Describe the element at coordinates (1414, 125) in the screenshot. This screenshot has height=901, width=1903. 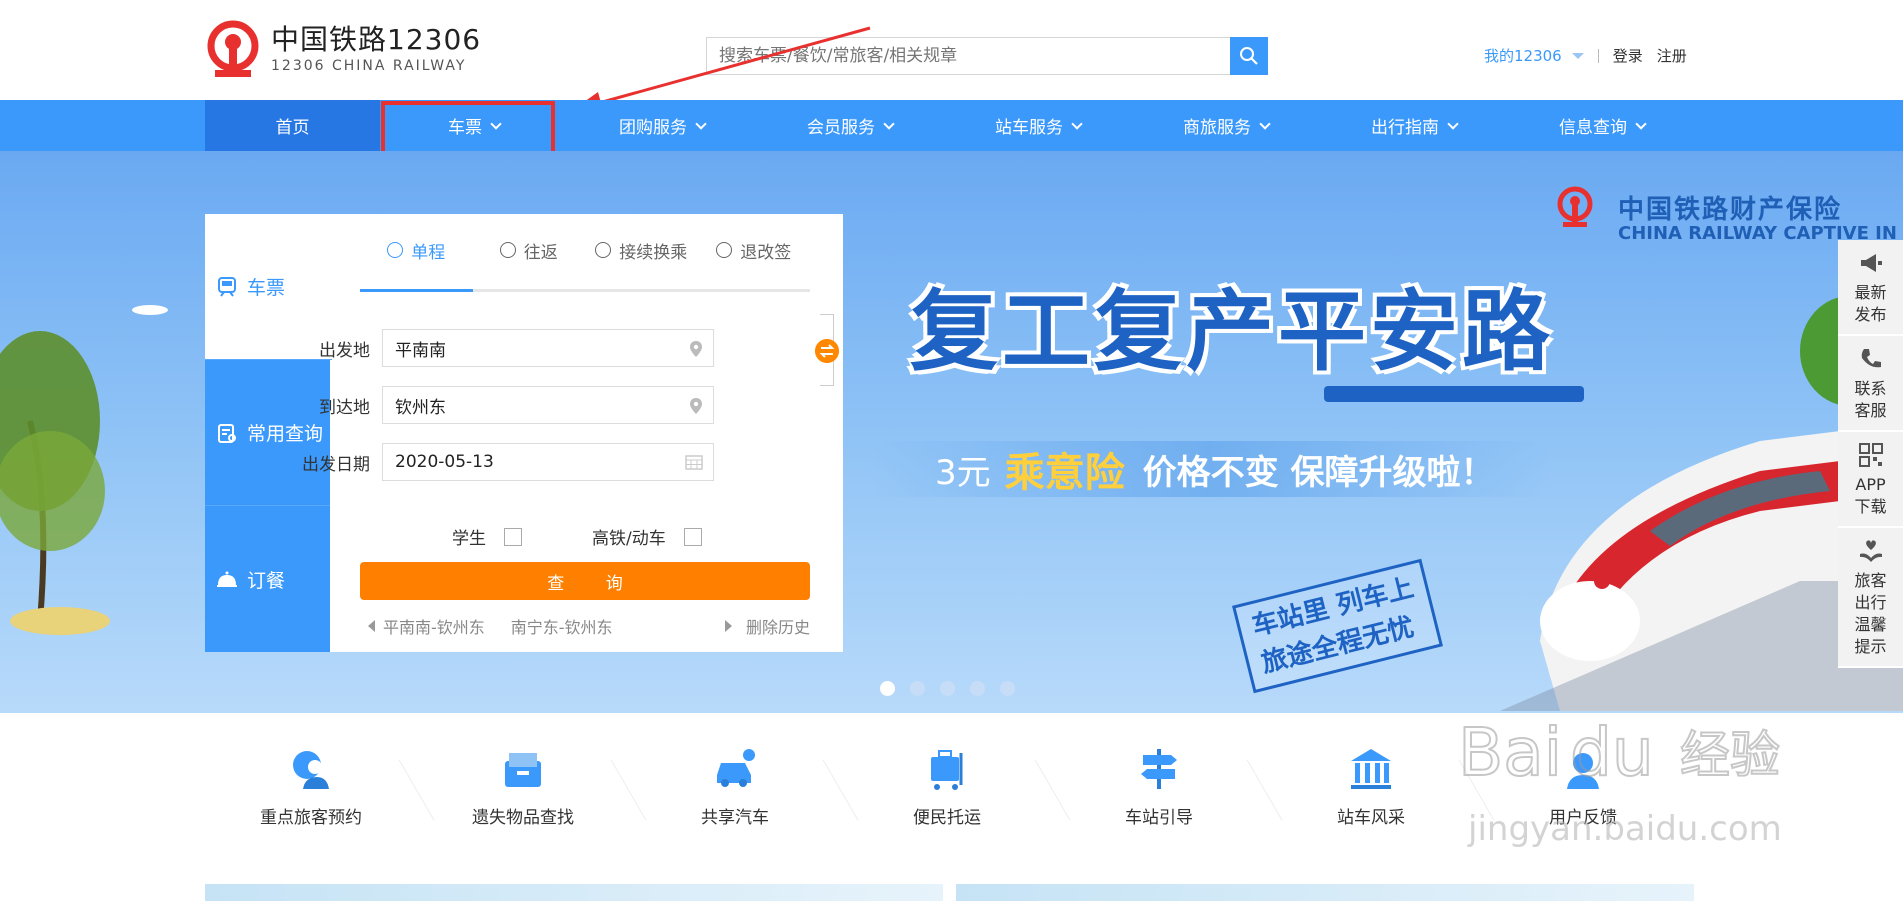
I see `nav-travel-guide: 出行指南` at that location.